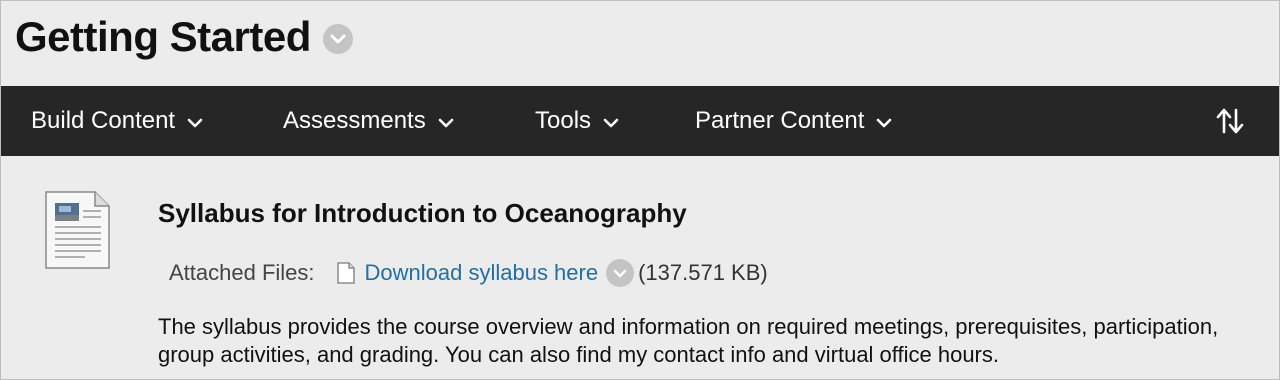 This screenshot has height=380, width=1280. I want to click on tools-menu: Tools, so click(577, 121).